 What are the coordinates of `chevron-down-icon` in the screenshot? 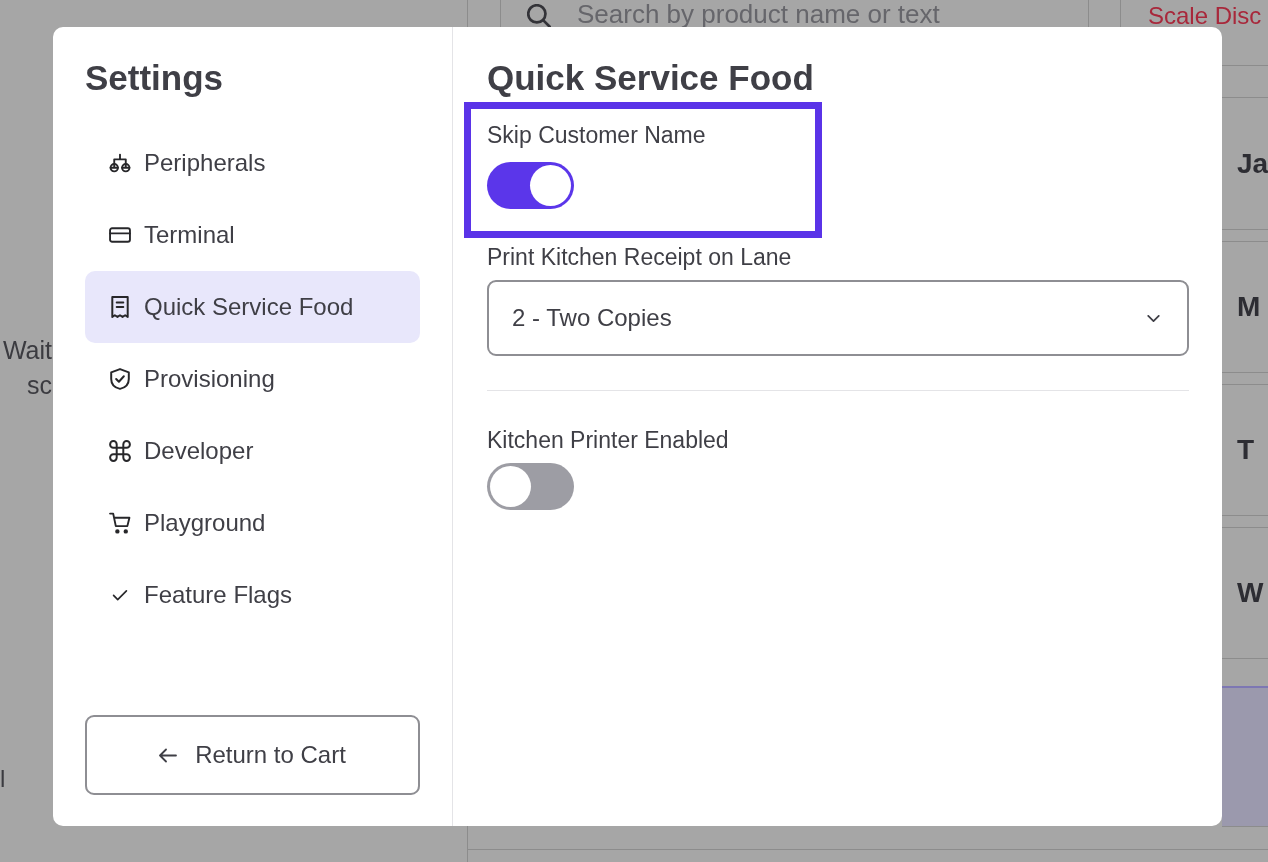 It's located at (1153, 318).